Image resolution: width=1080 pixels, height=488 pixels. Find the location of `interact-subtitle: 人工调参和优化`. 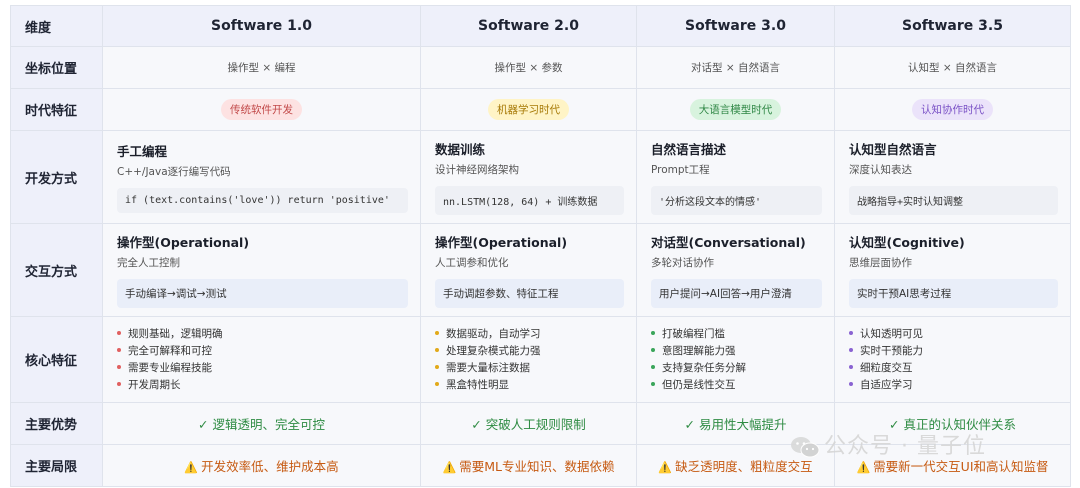

interact-subtitle: 人工调参和优化 is located at coordinates (472, 263).